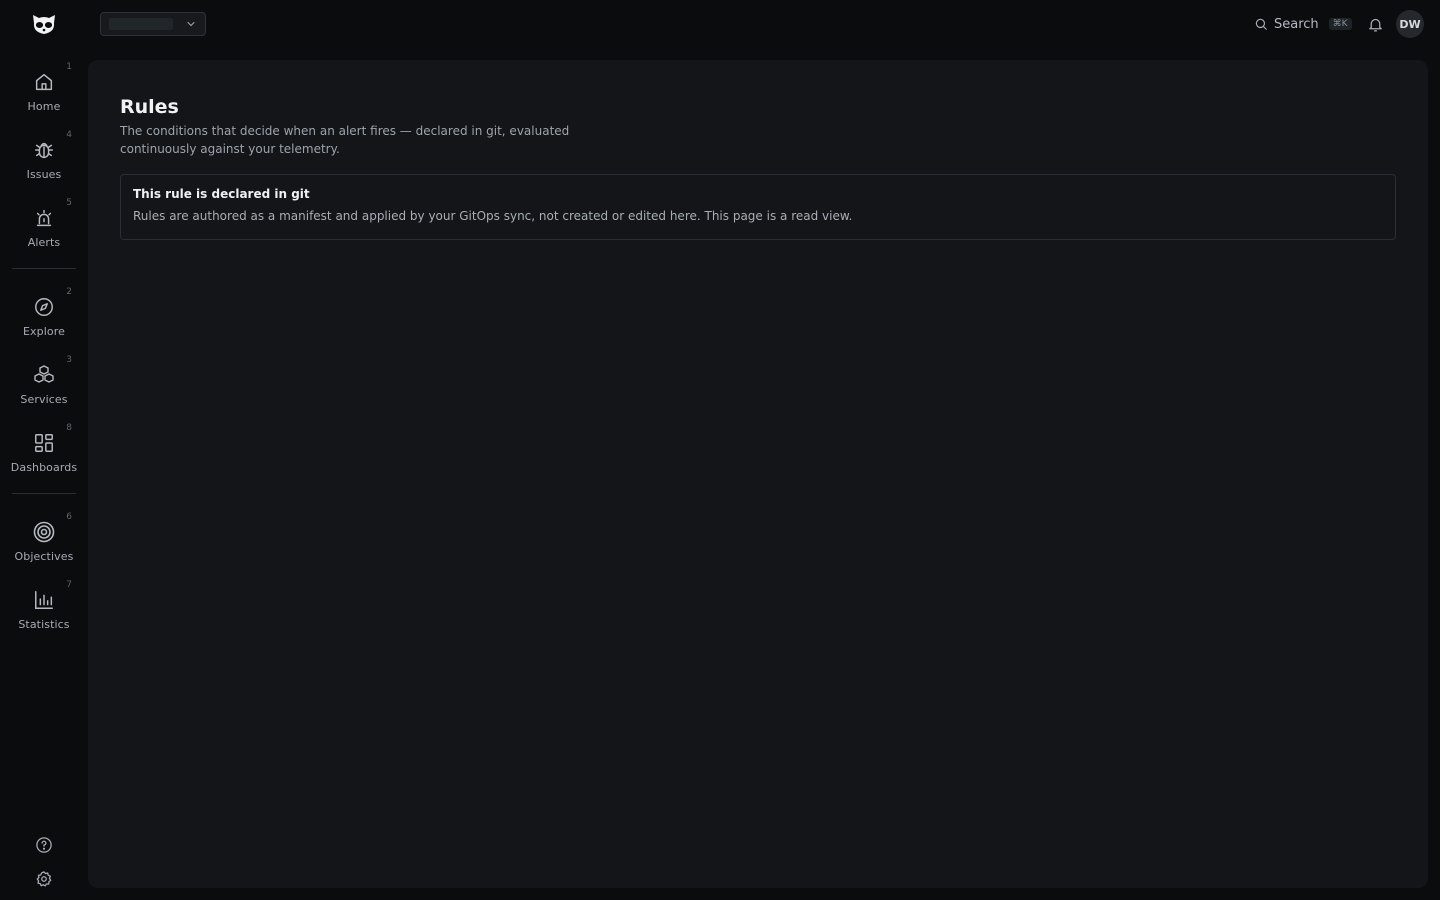 The width and height of the screenshot is (1440, 900). I want to click on search-shortcut: ⌘K, so click(1340, 24).